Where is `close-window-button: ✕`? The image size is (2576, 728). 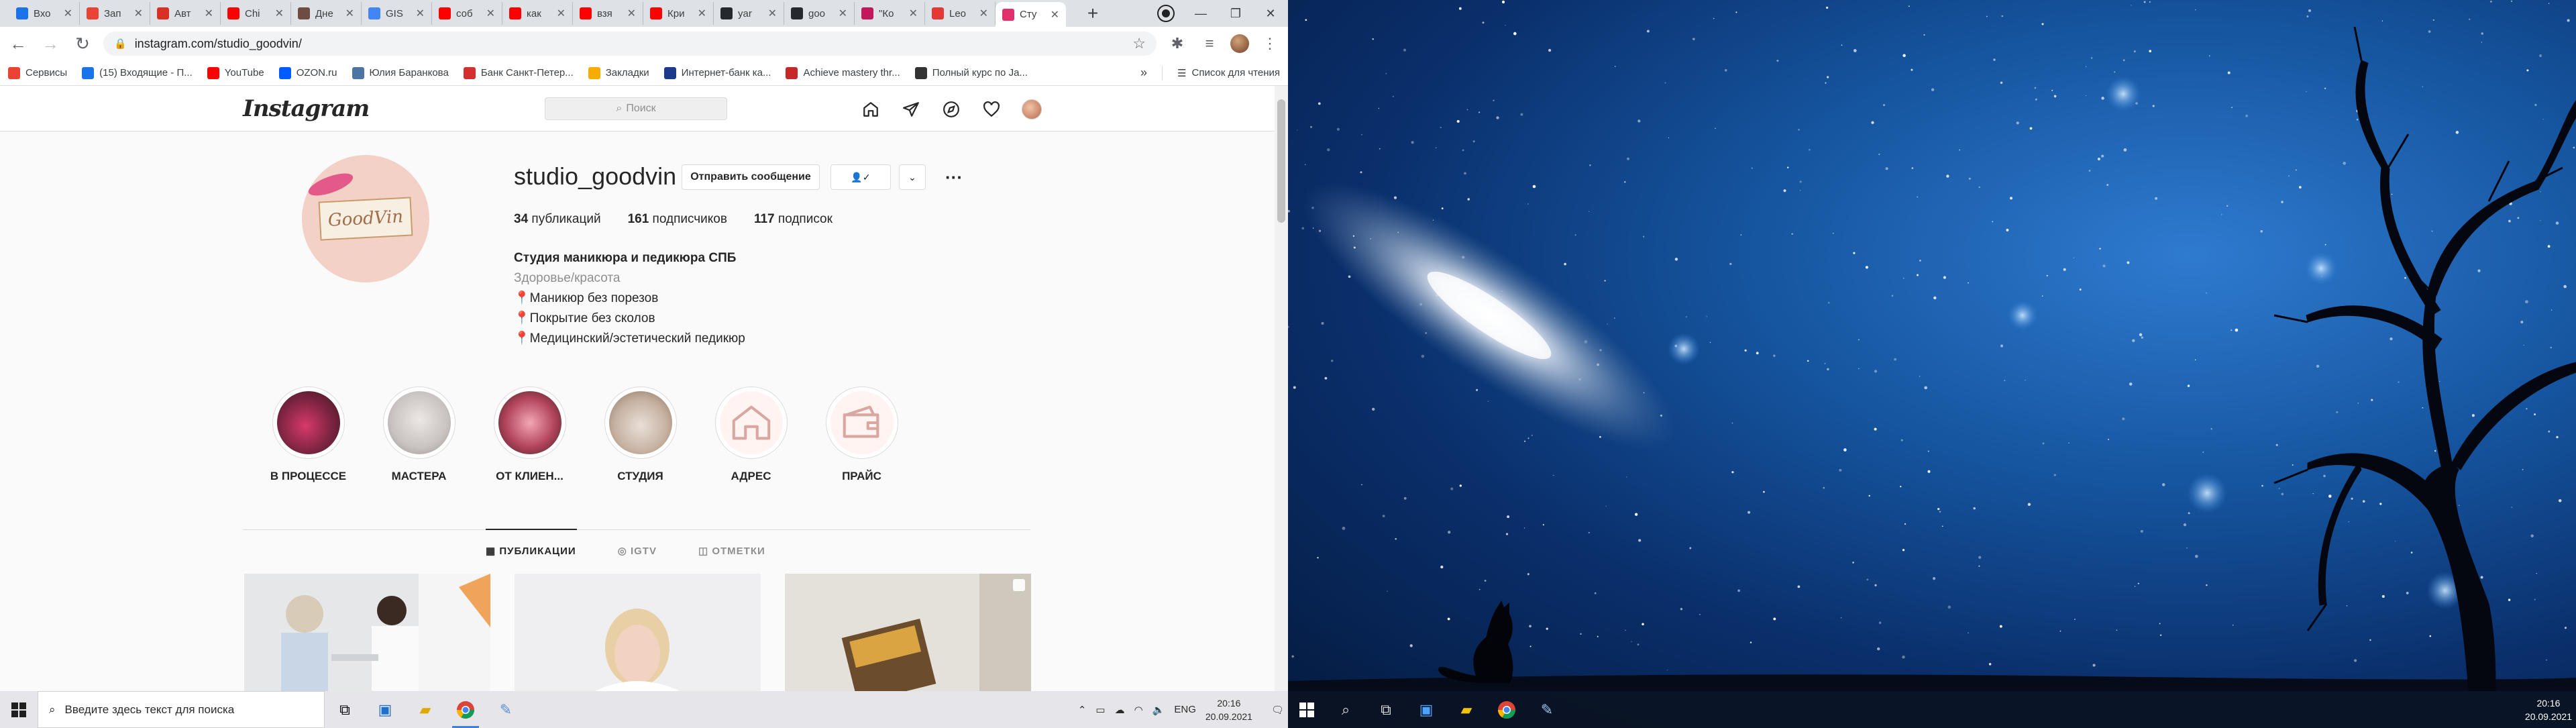 close-window-button: ✕ is located at coordinates (1270, 13).